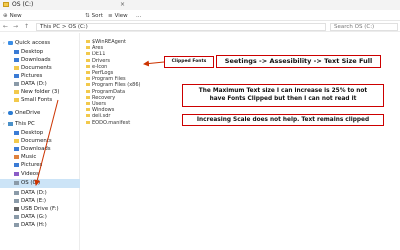  What do you see at coordinates (129, 92) in the screenshot?
I see `file-list-item: ProgramData` at bounding box center [129, 92].